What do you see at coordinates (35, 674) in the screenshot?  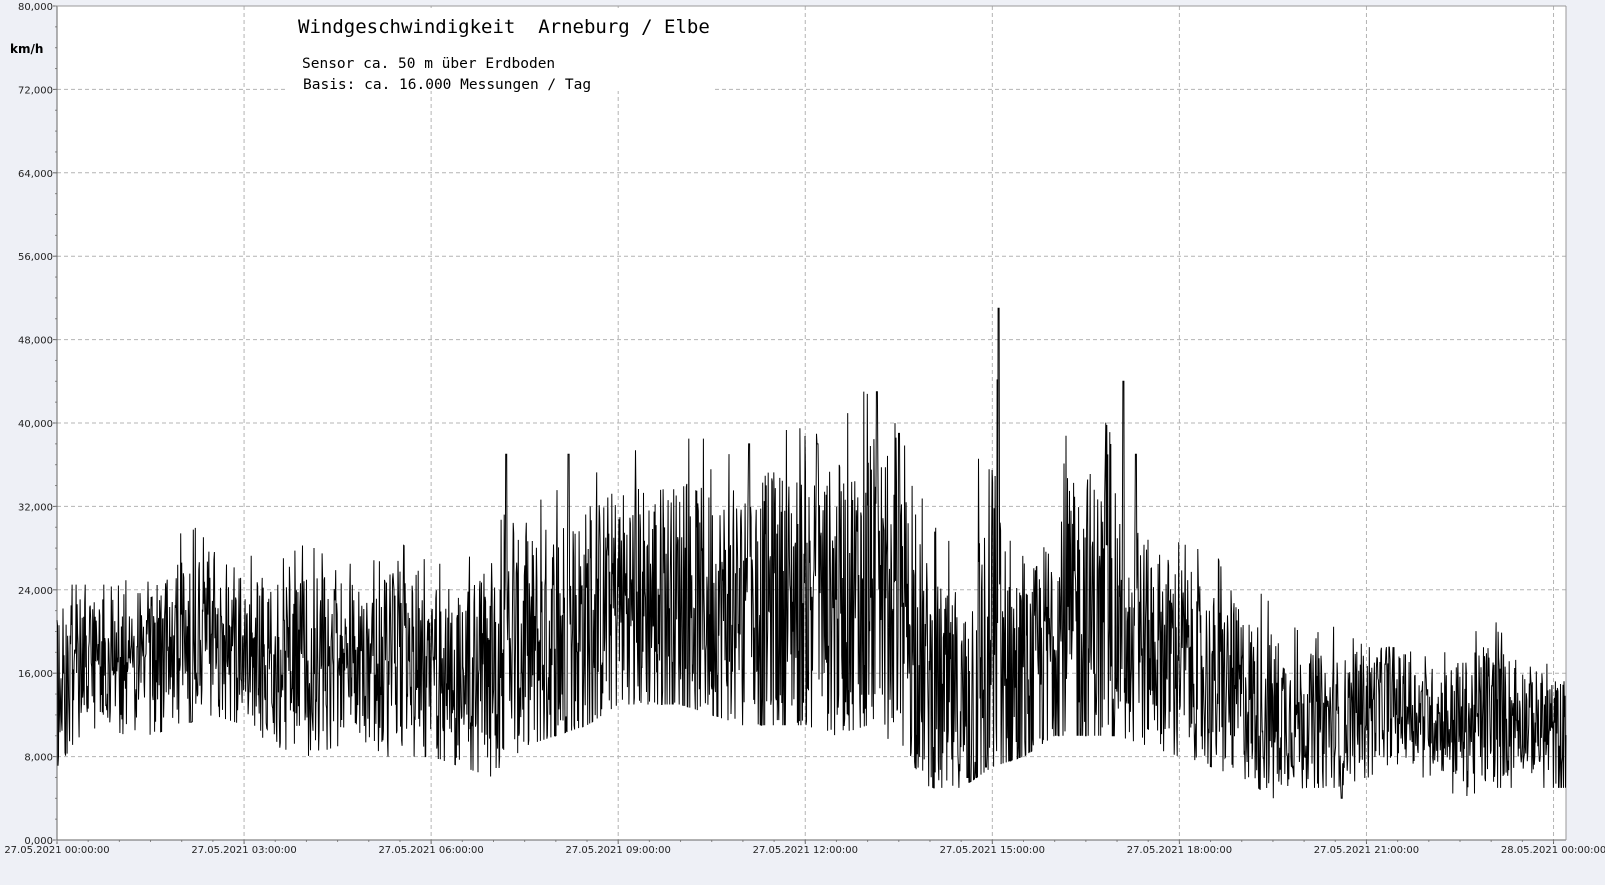 I see `y-tick-label: 16,000` at bounding box center [35, 674].